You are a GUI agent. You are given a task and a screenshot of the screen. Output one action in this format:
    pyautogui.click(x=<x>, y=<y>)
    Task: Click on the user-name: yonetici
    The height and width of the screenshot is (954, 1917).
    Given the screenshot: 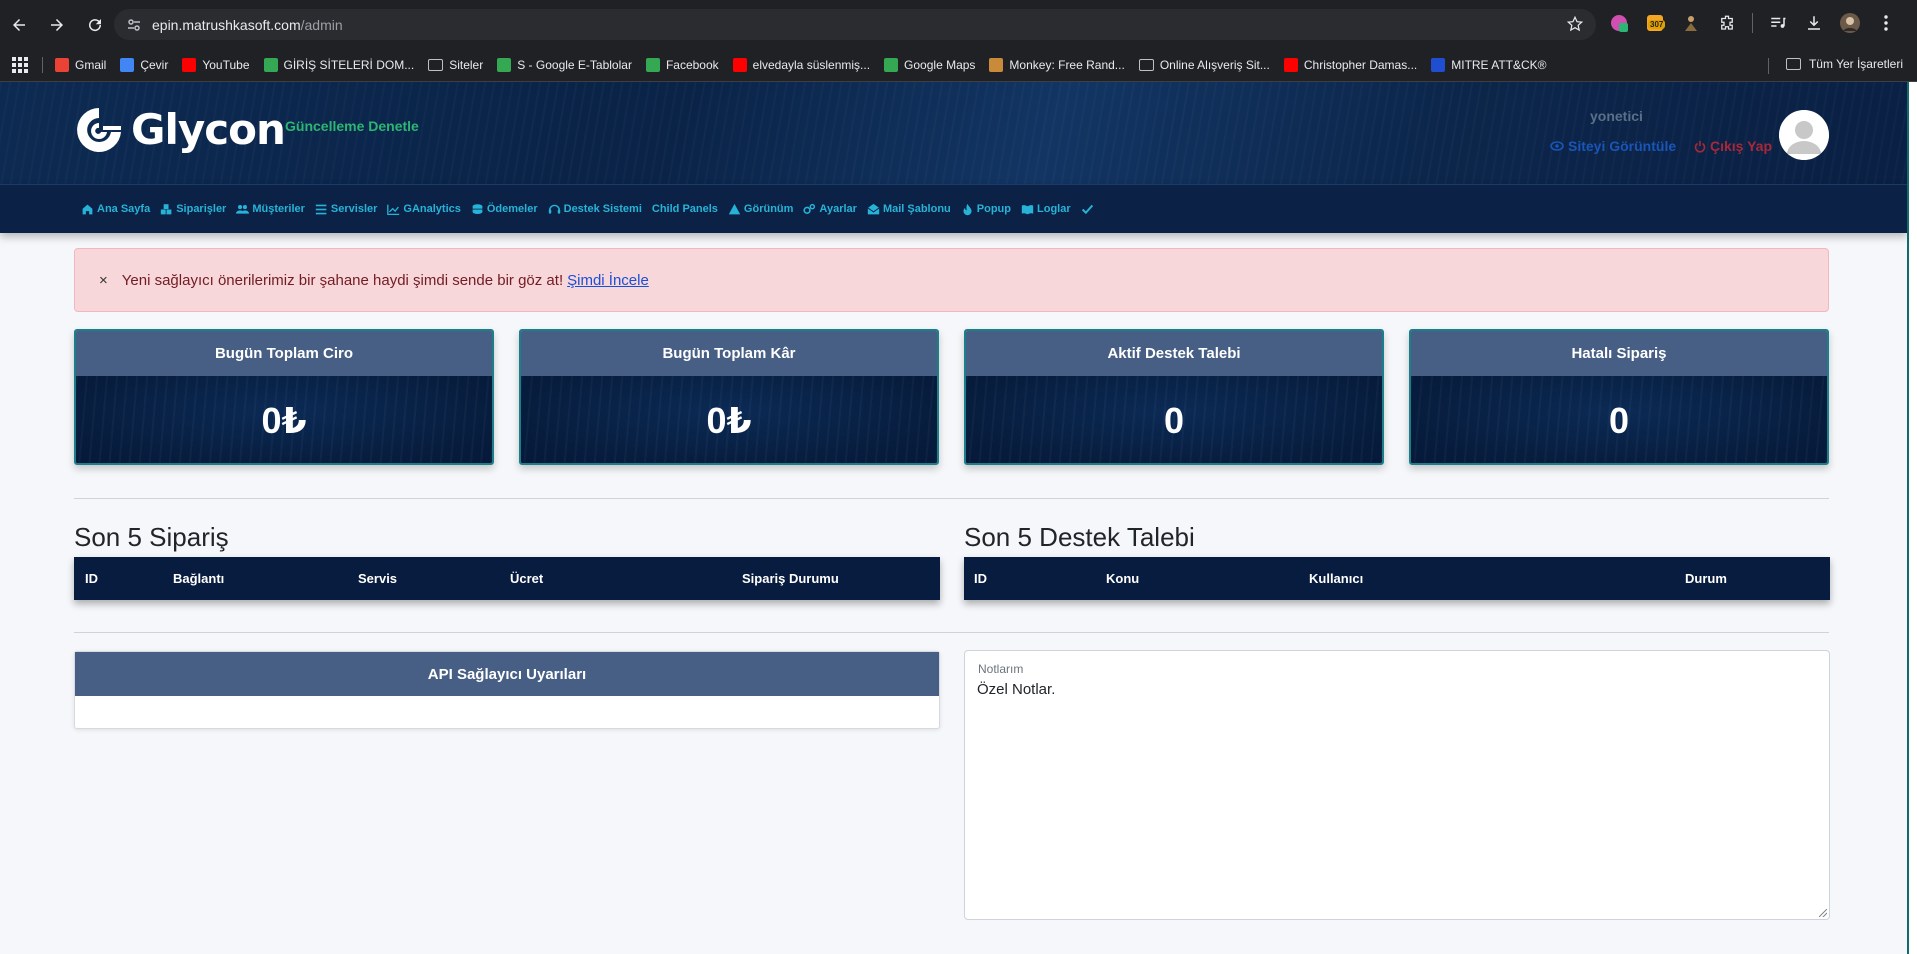 What is the action you would take?
    pyautogui.click(x=1616, y=116)
    